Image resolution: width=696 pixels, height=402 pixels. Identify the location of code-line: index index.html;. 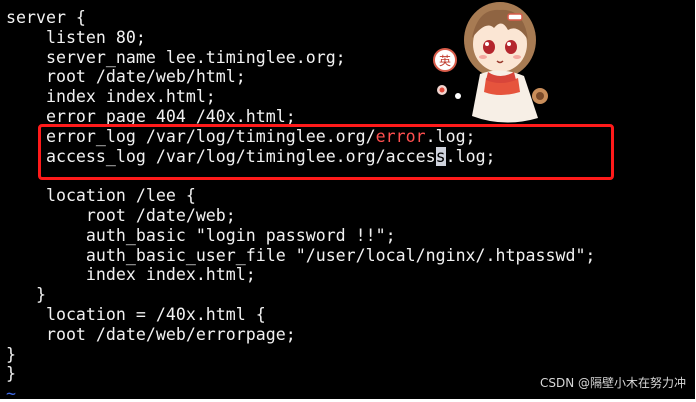
(131, 275).